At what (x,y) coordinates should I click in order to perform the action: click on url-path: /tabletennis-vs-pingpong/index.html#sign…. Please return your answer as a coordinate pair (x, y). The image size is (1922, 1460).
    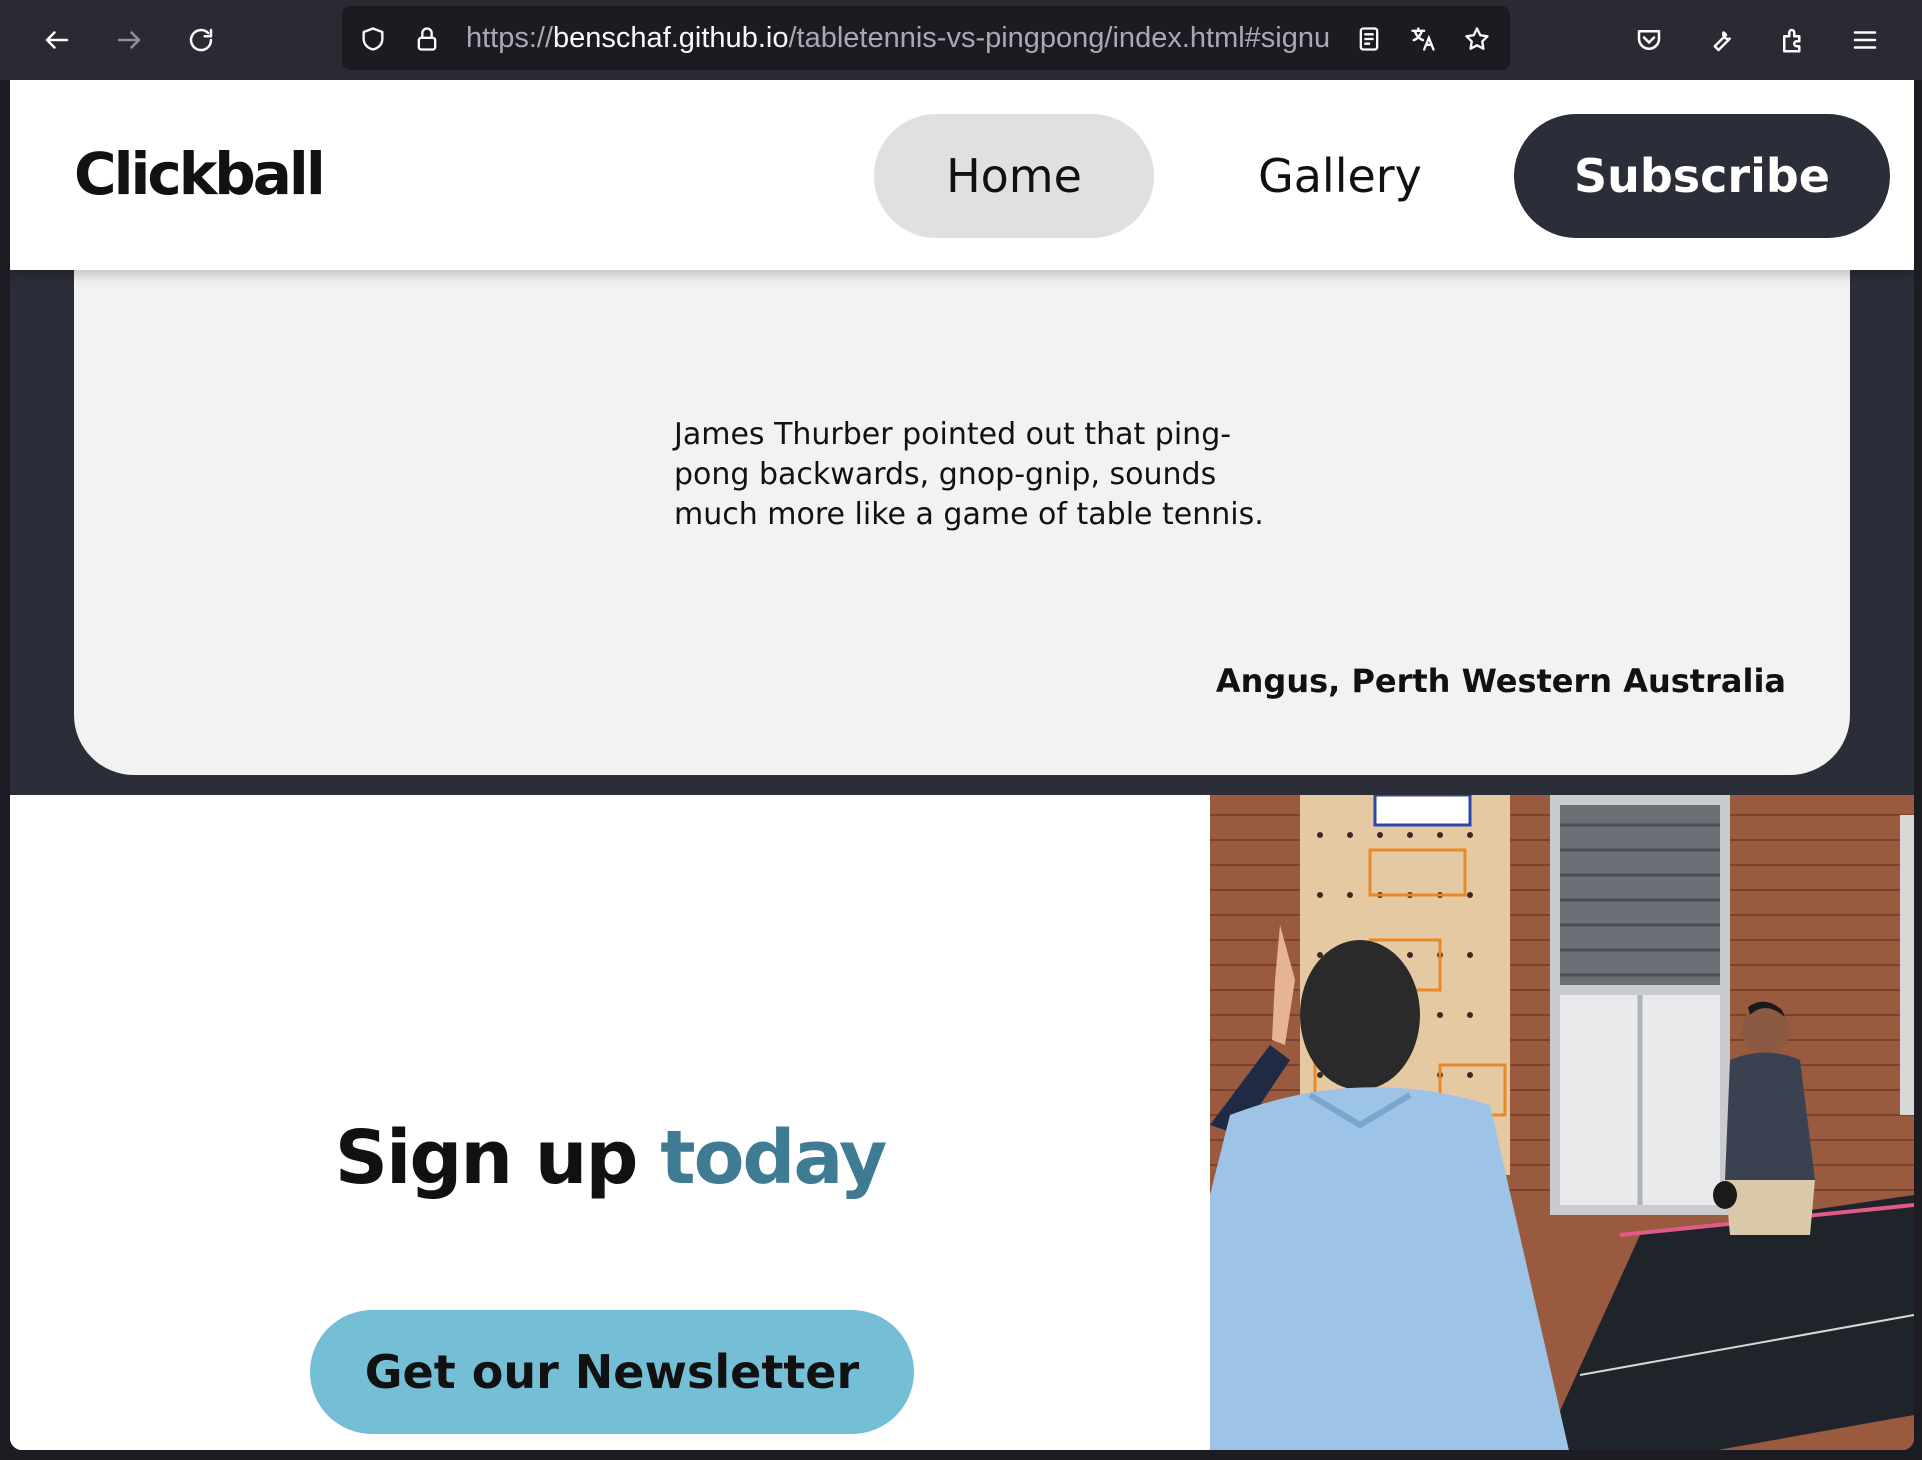
    Looking at the image, I should click on (1059, 38).